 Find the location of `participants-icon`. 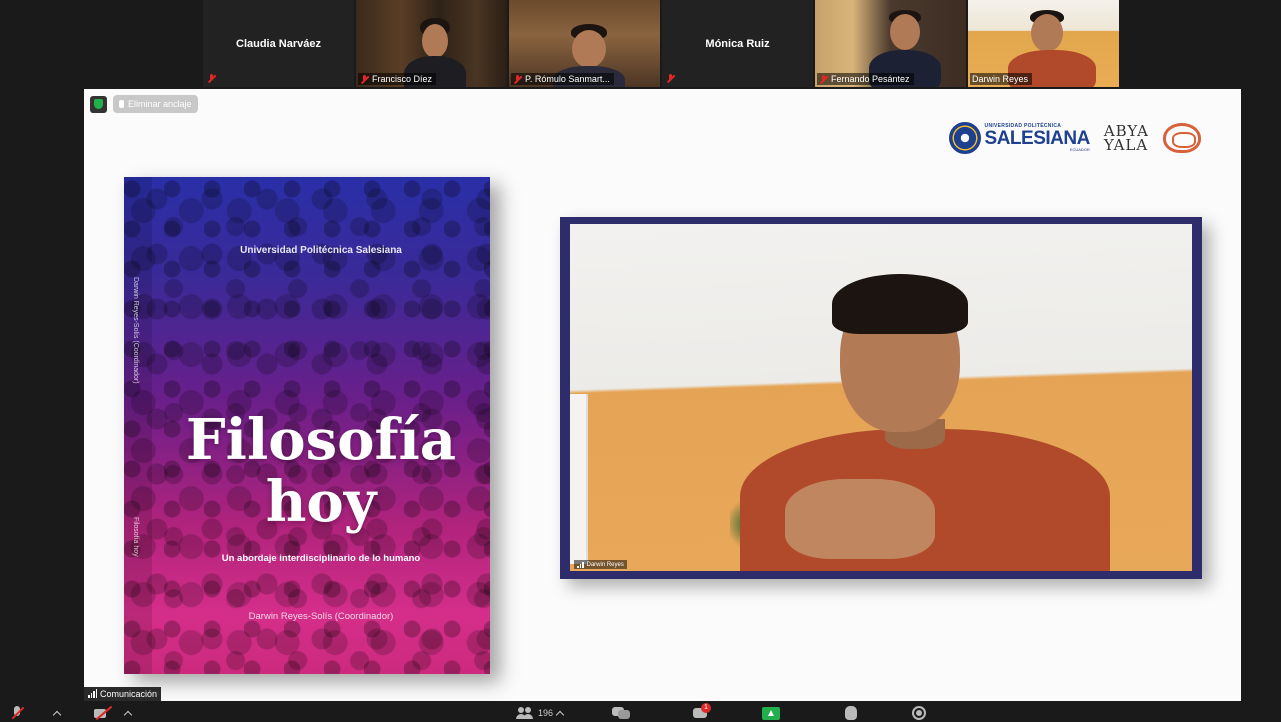

participants-icon is located at coordinates (525, 713).